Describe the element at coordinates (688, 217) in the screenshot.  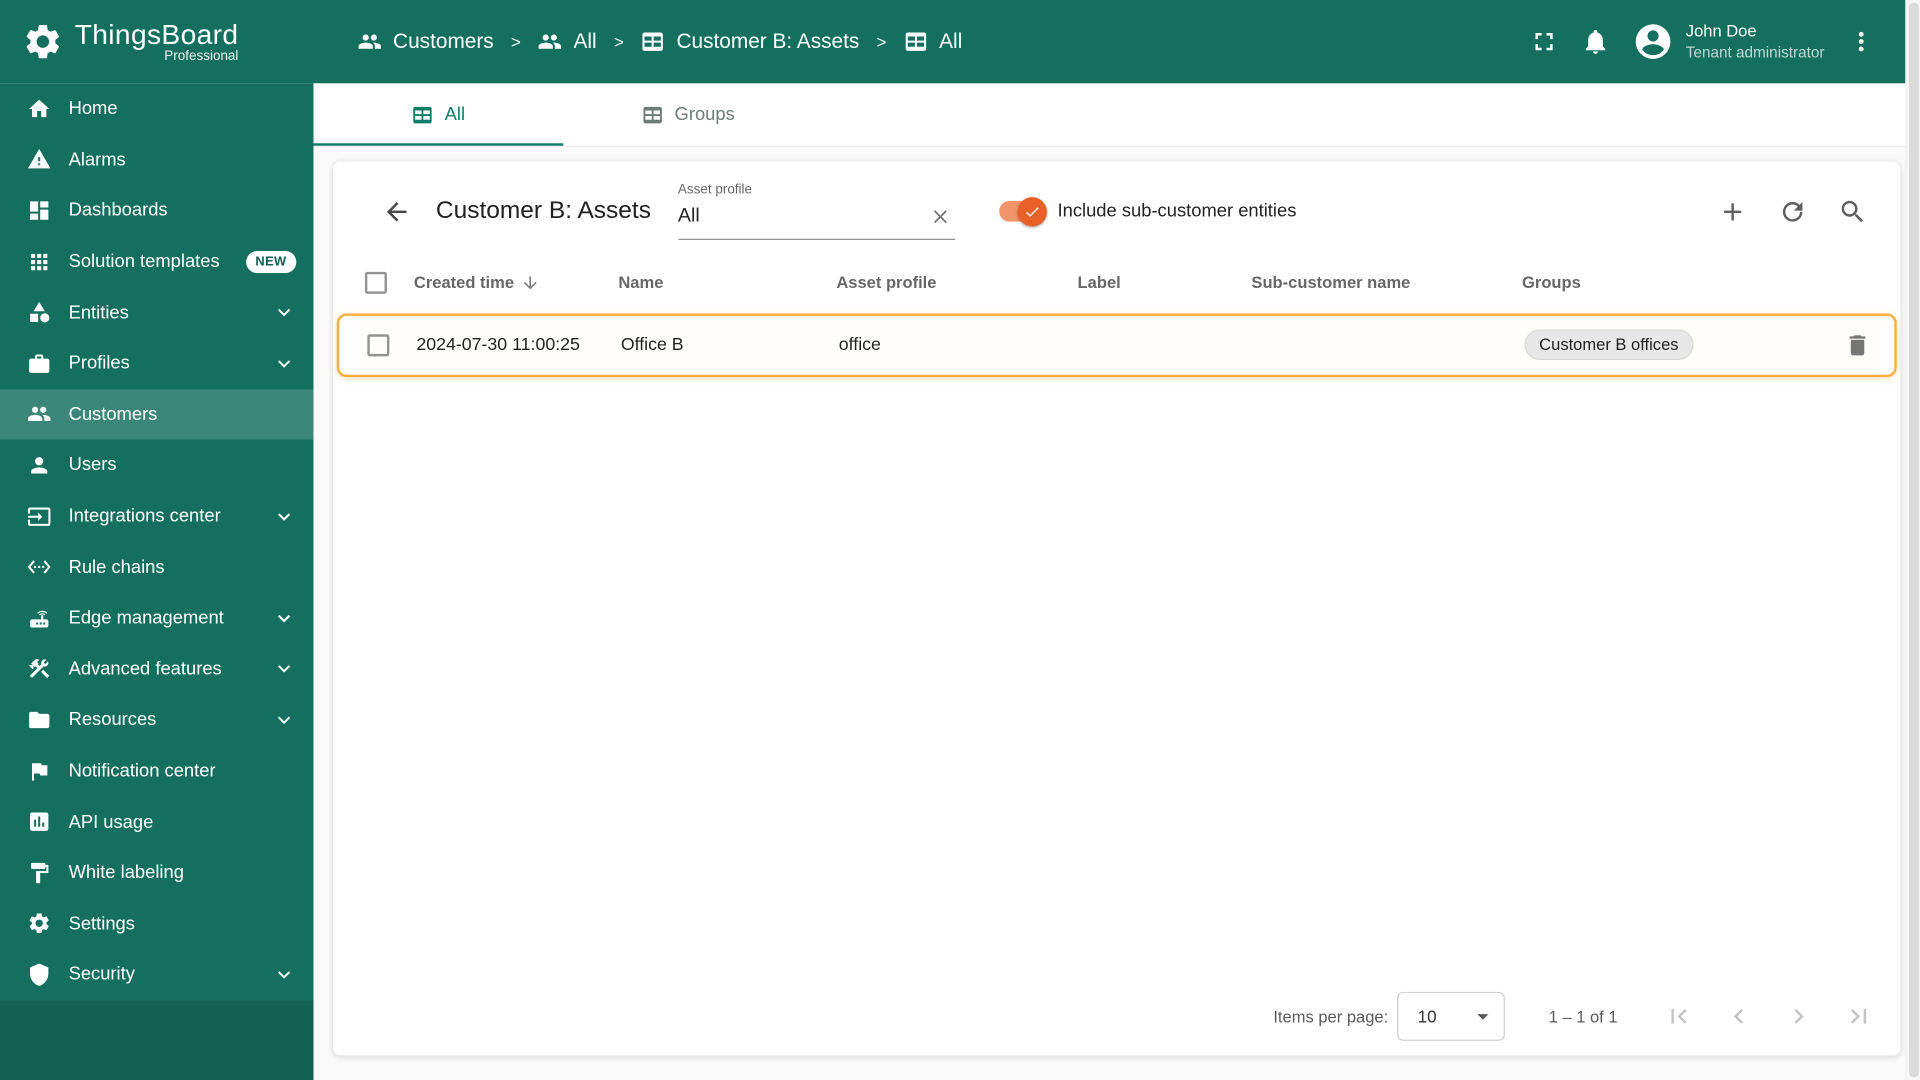
I see `asset-profile-value: All` at that location.